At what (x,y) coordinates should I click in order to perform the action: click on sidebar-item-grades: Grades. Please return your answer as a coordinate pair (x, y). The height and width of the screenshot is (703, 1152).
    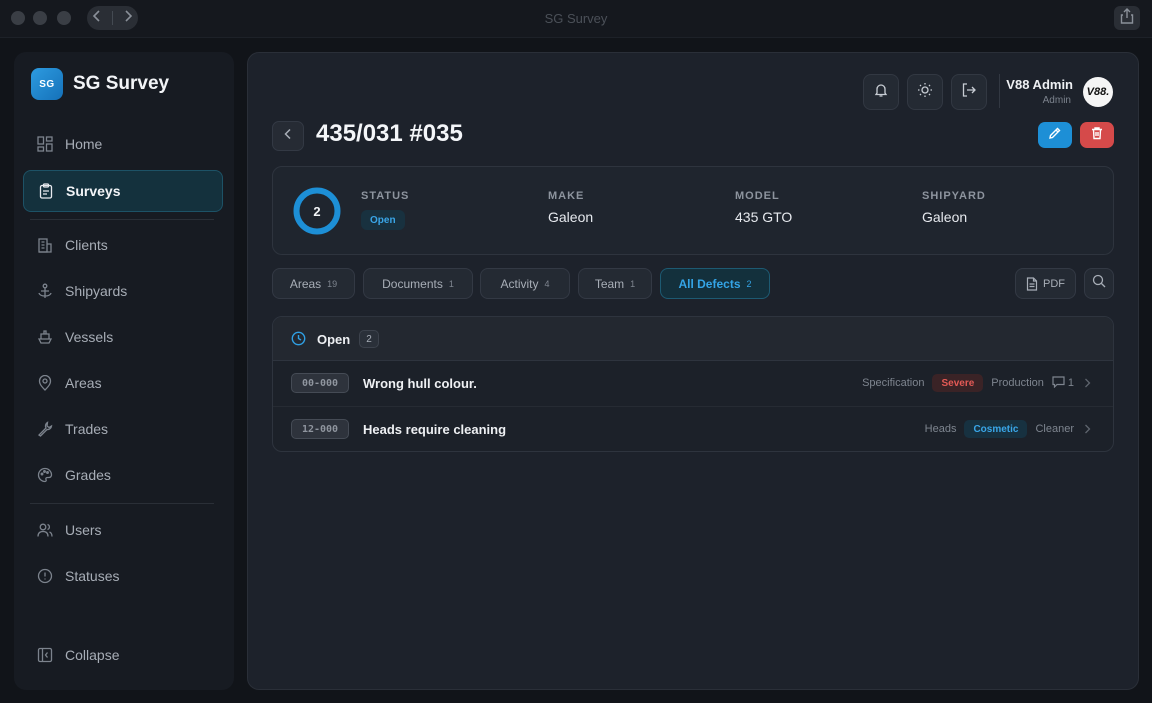
    Looking at the image, I should click on (123, 475).